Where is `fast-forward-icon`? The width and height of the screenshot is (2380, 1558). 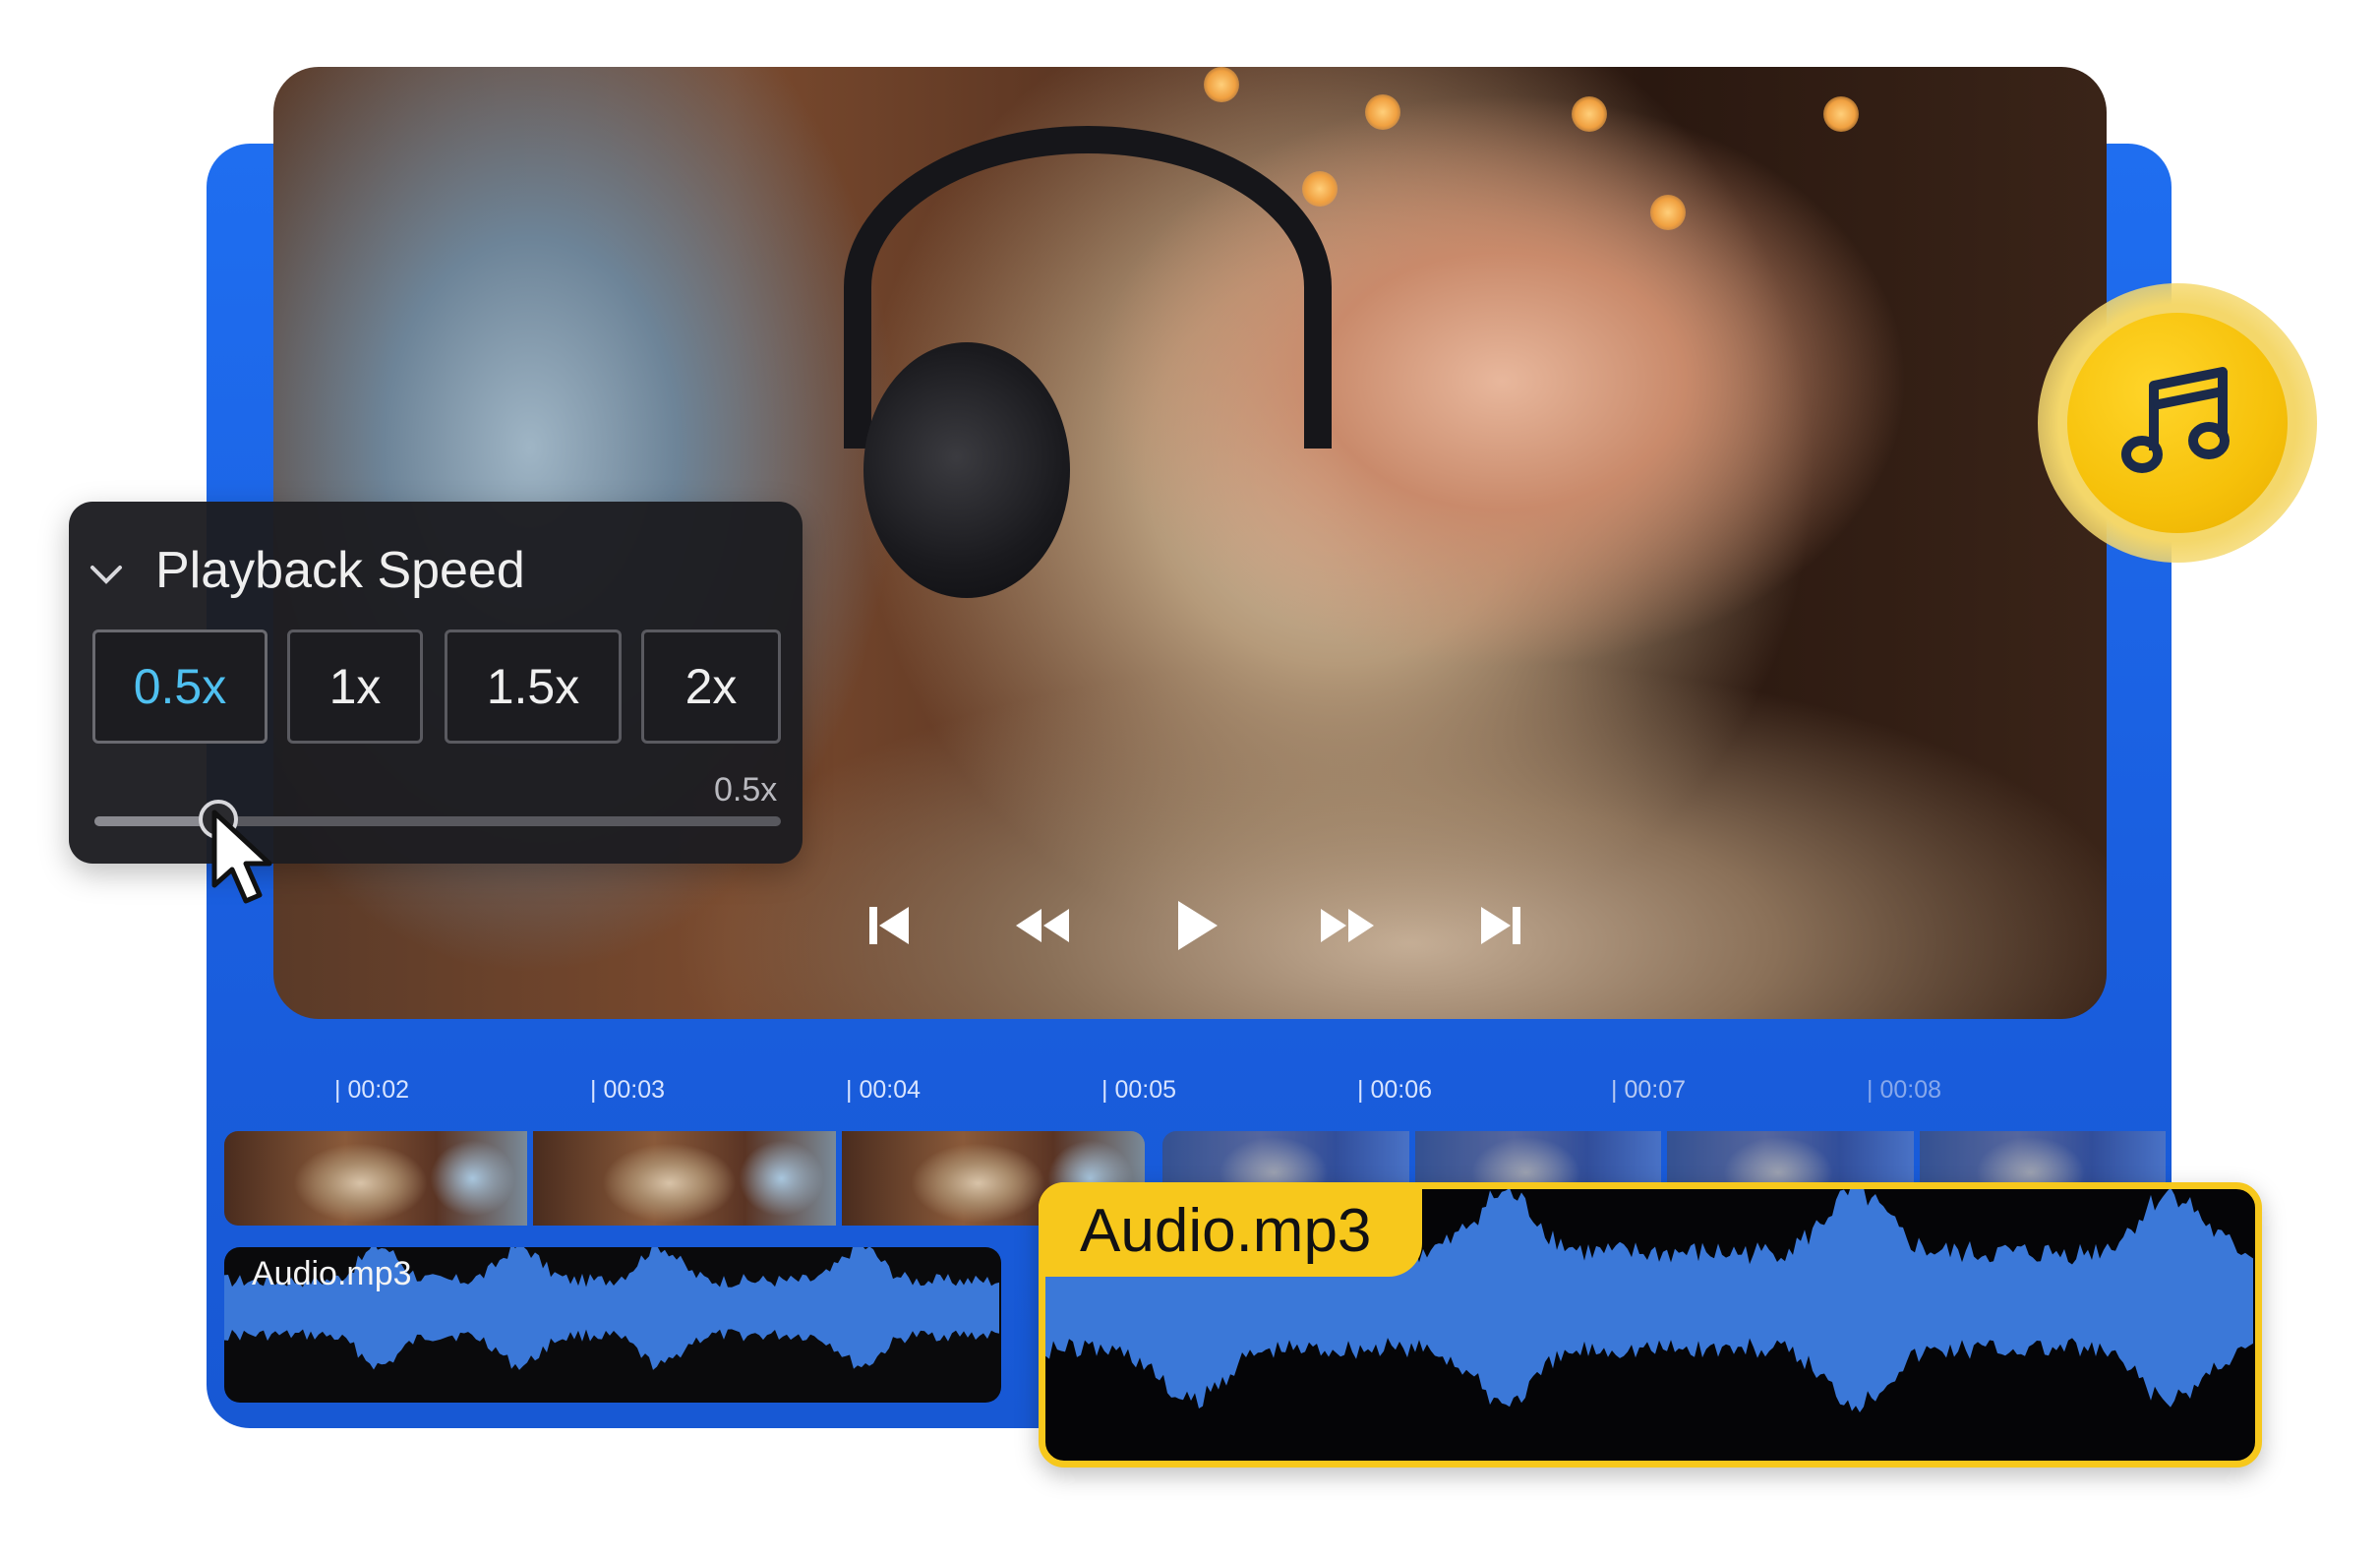 fast-forward-icon is located at coordinates (1347, 925).